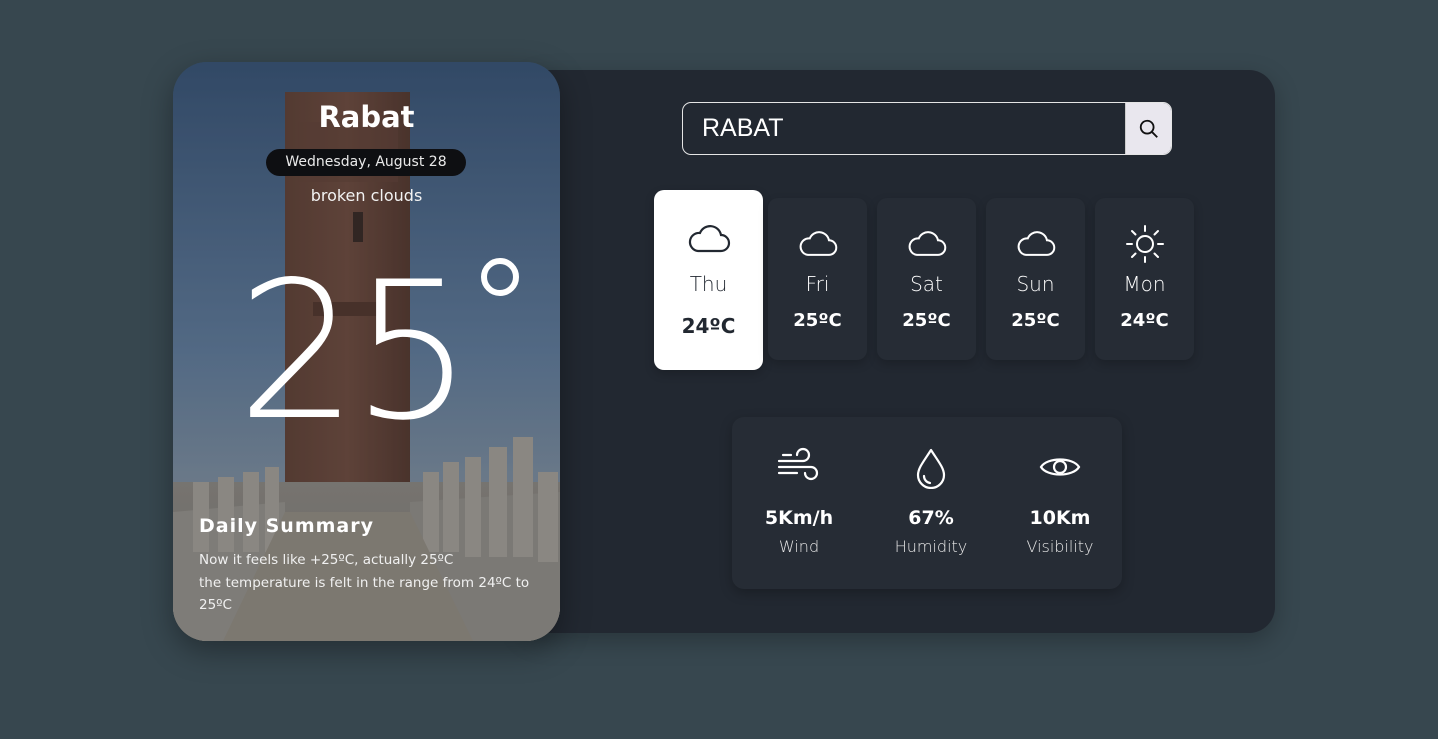  I want to click on city-search, so click(927, 128).